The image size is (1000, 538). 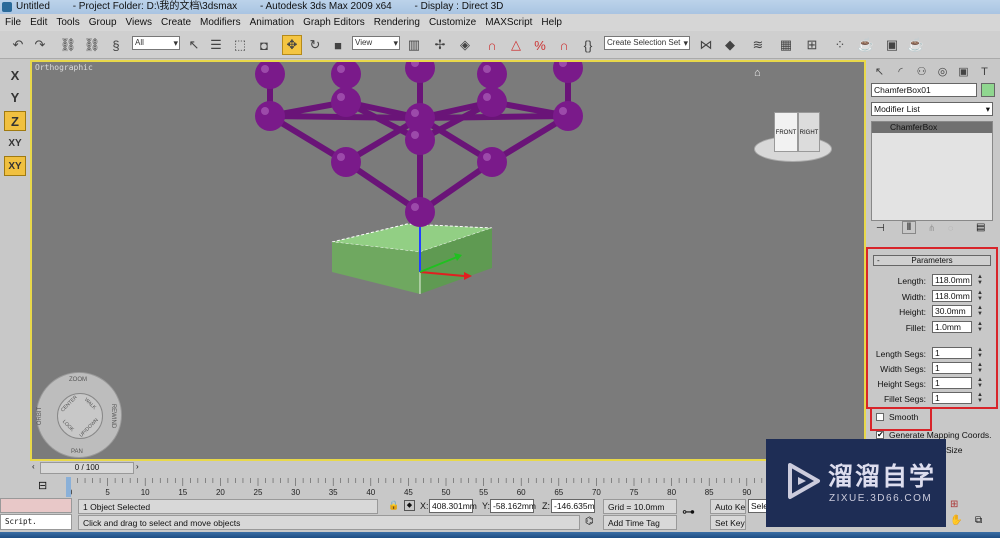 I want to click on select-by-name-icon: ☰, so click(x=216, y=45).